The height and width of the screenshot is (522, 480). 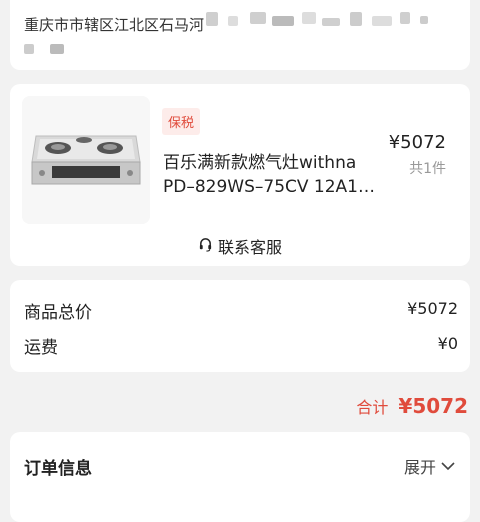 What do you see at coordinates (58, 313) in the screenshot?
I see `goods-total-label: 商品总价` at bounding box center [58, 313].